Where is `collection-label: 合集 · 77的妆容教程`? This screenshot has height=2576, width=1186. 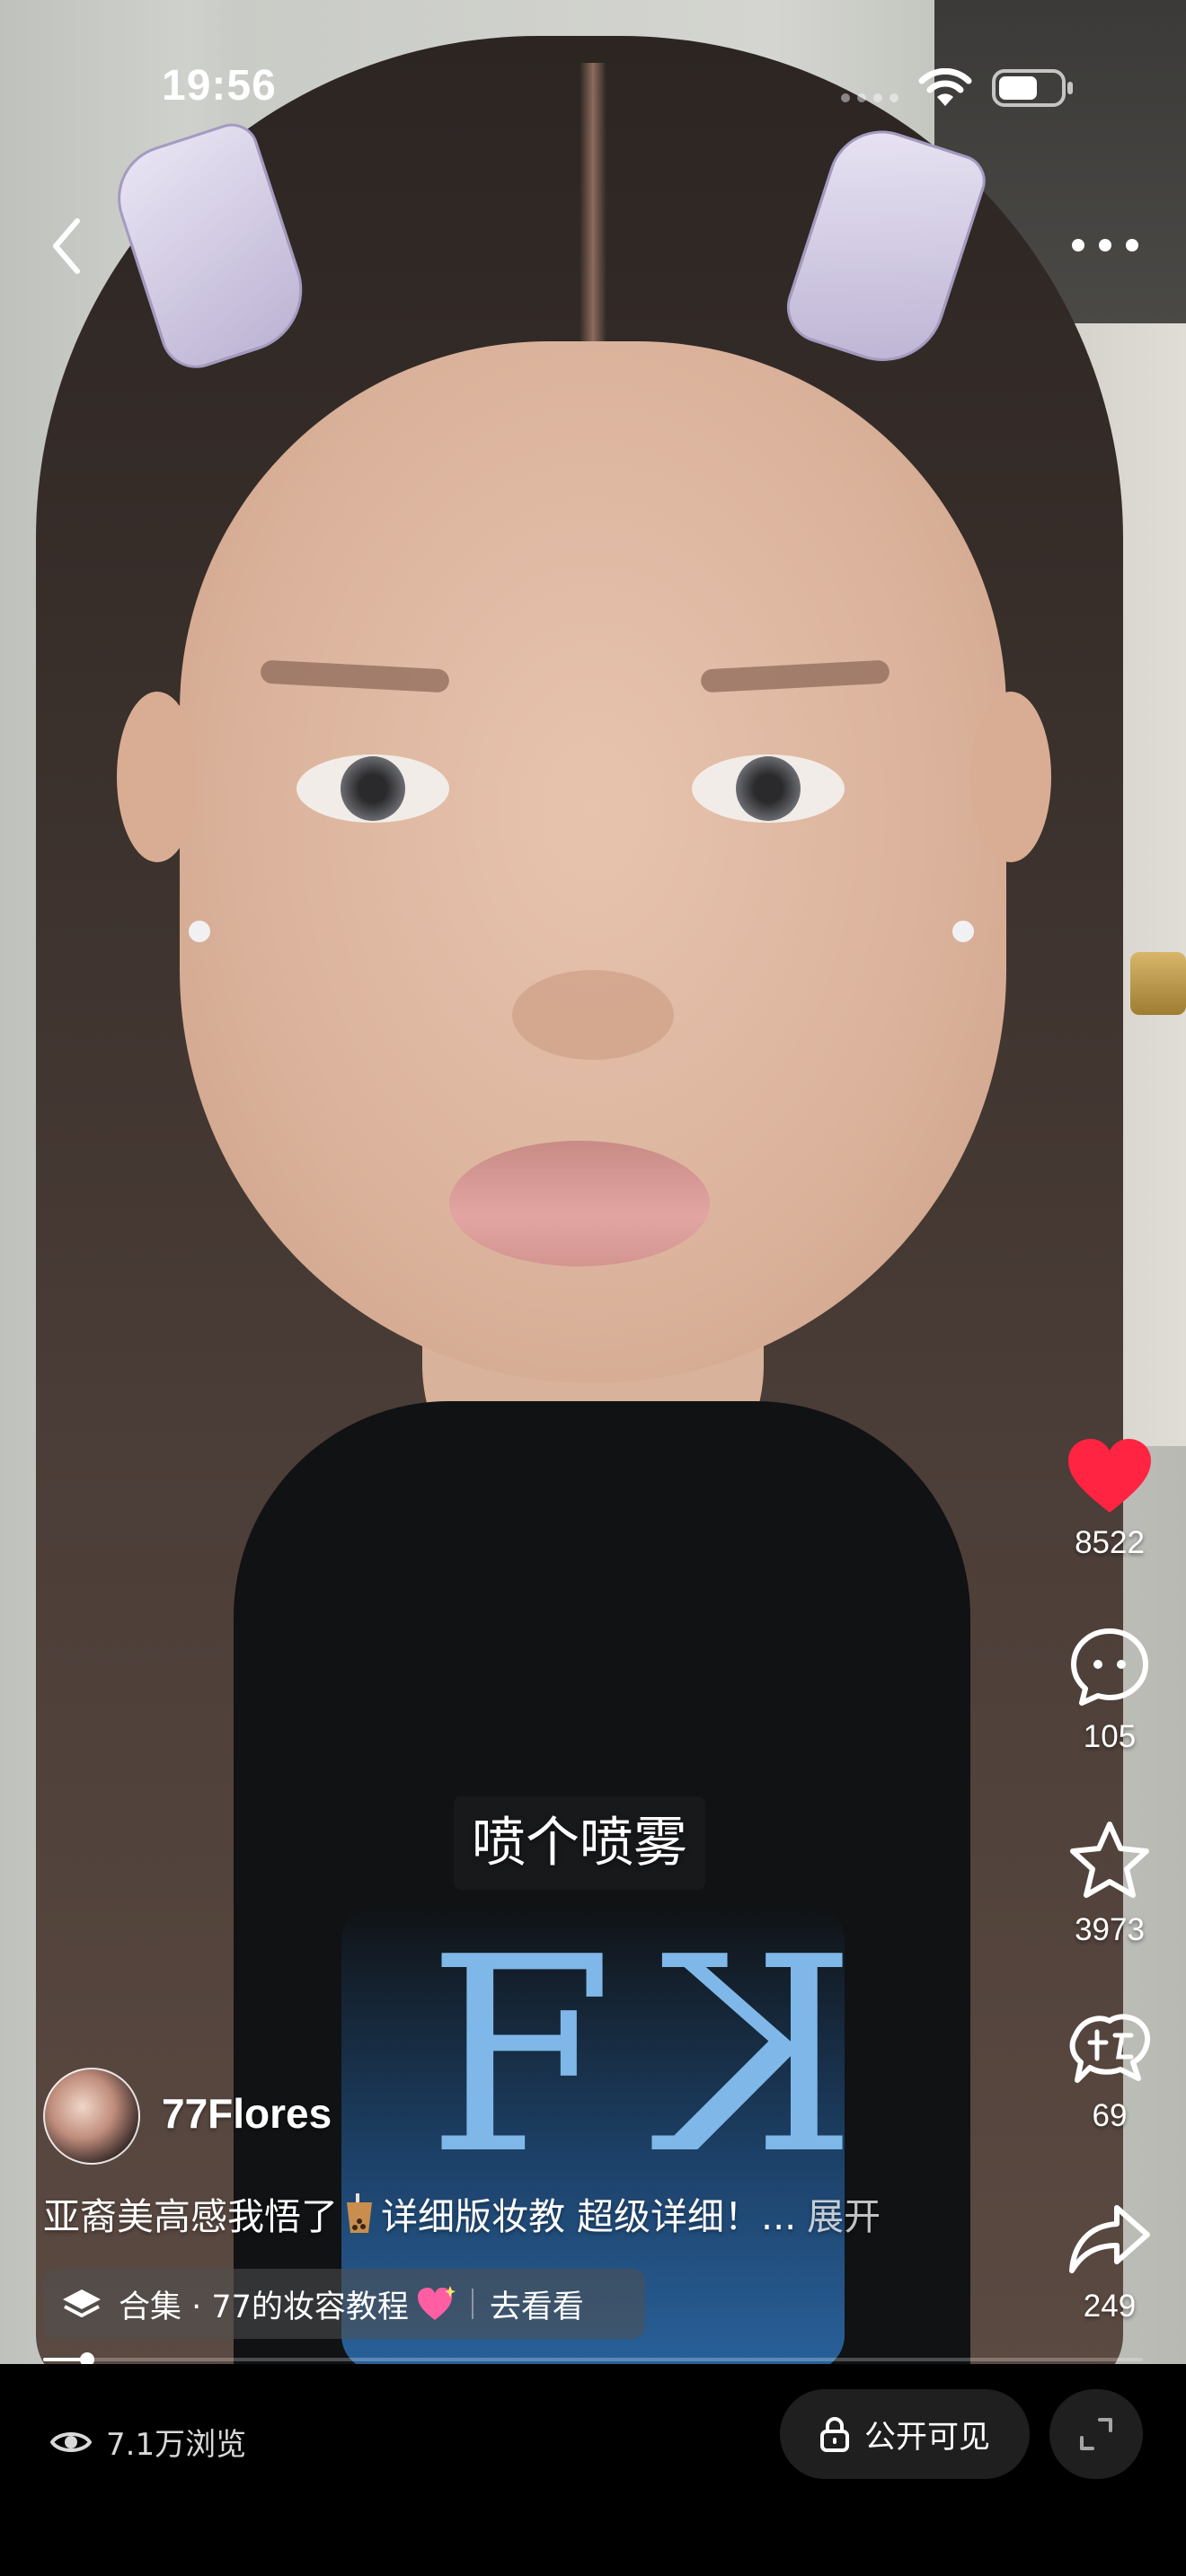 collection-label: 合集 · 77的妆容教程 is located at coordinates (264, 2307).